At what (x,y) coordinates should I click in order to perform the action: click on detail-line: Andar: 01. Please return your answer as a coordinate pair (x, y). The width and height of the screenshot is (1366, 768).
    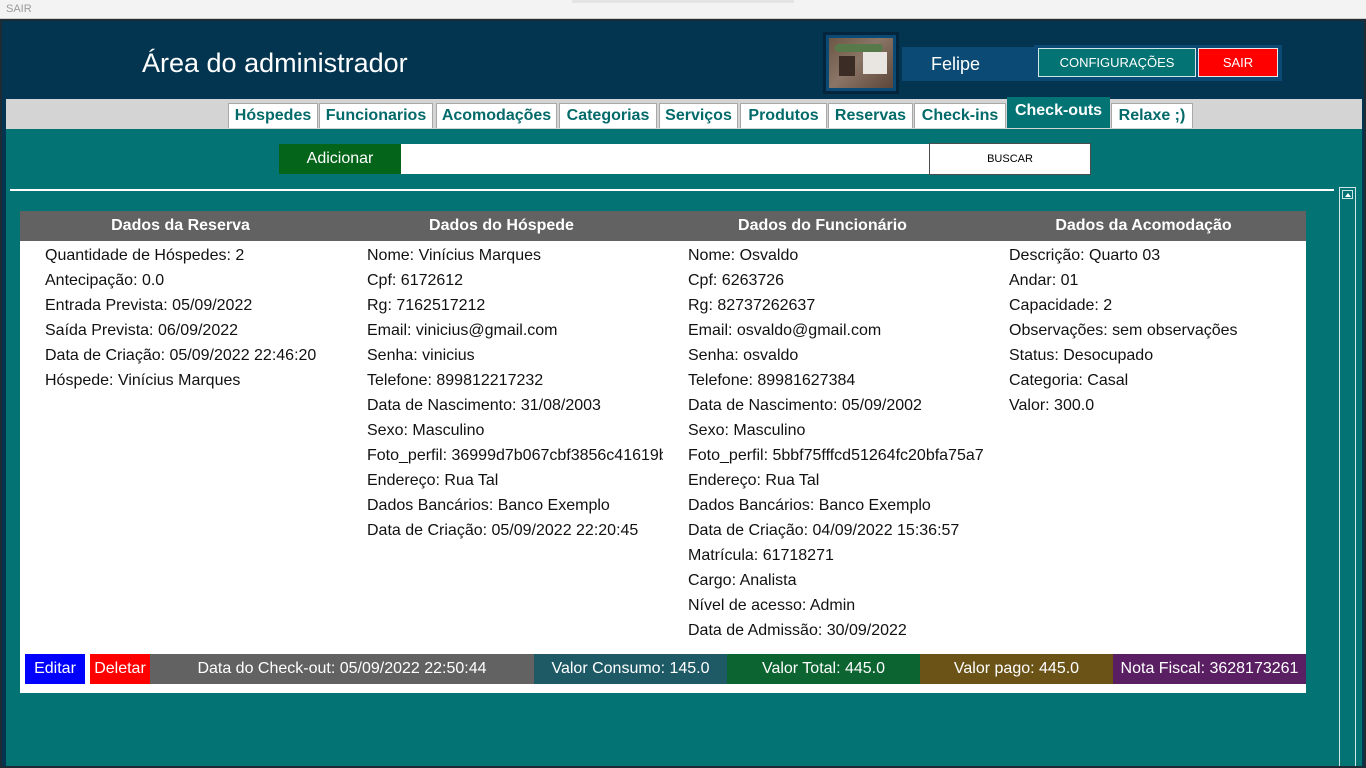
    Looking at the image, I should click on (1044, 280).